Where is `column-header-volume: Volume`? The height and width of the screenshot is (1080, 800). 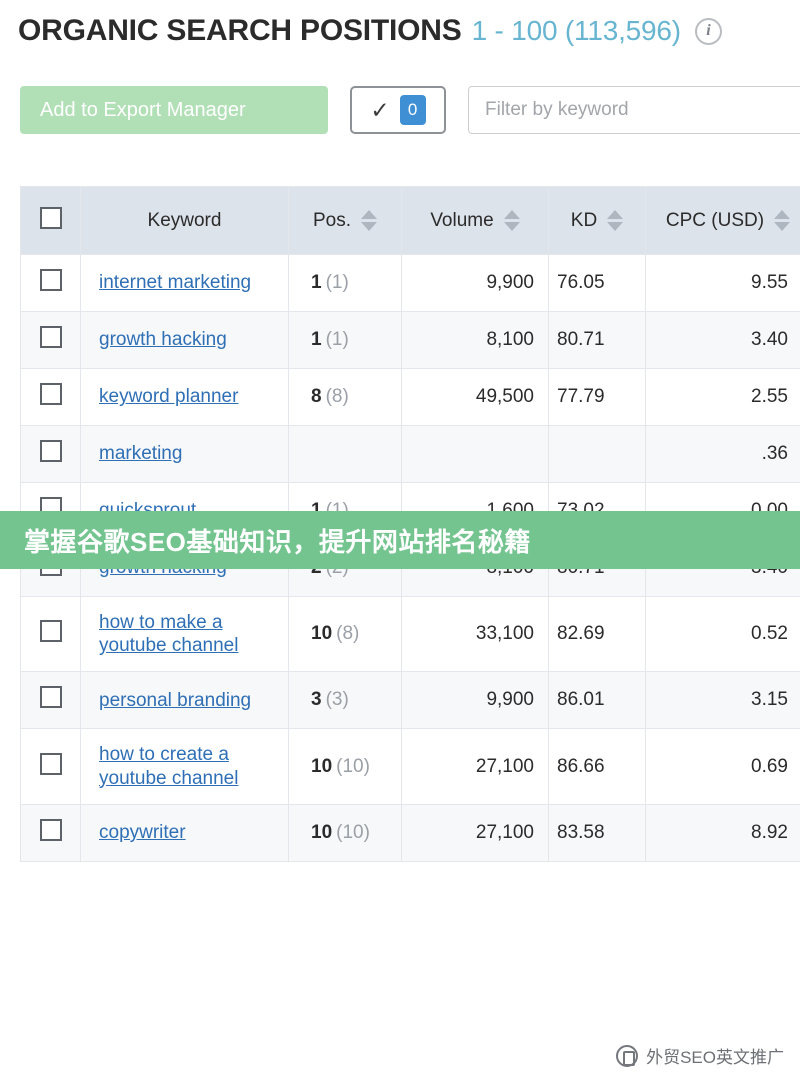 column-header-volume: Volume is located at coordinates (475, 220).